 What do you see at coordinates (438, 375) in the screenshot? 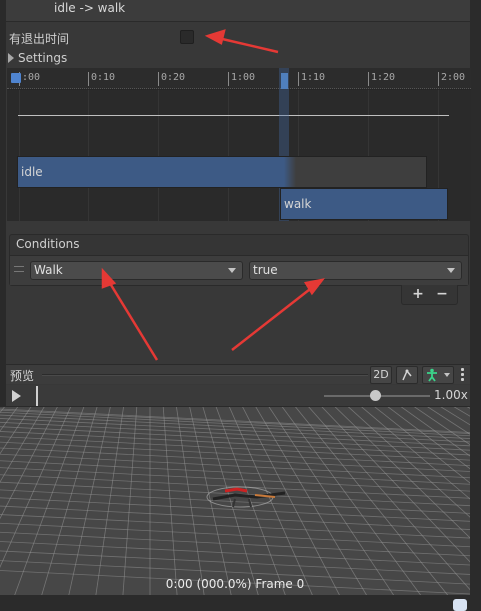
I see `avatar-dropdown-button` at bounding box center [438, 375].